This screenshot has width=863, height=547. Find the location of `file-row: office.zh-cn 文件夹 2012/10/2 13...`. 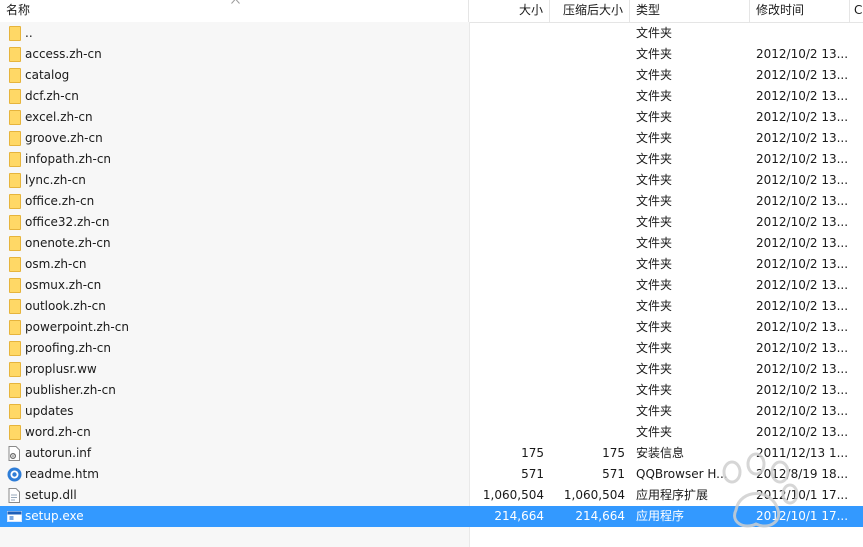

file-row: office.zh-cn 文件夹 2012/10/2 13... is located at coordinates (431, 201).